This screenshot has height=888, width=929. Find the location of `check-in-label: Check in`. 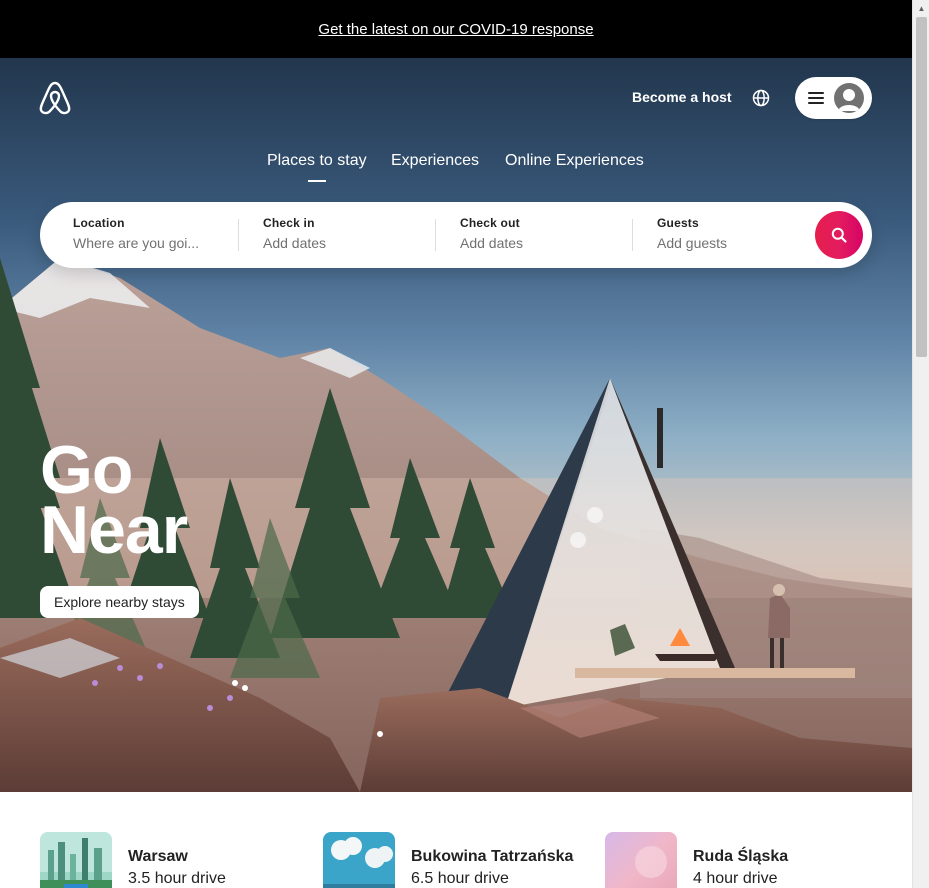

check-in-label: Check in is located at coordinates (289, 223).